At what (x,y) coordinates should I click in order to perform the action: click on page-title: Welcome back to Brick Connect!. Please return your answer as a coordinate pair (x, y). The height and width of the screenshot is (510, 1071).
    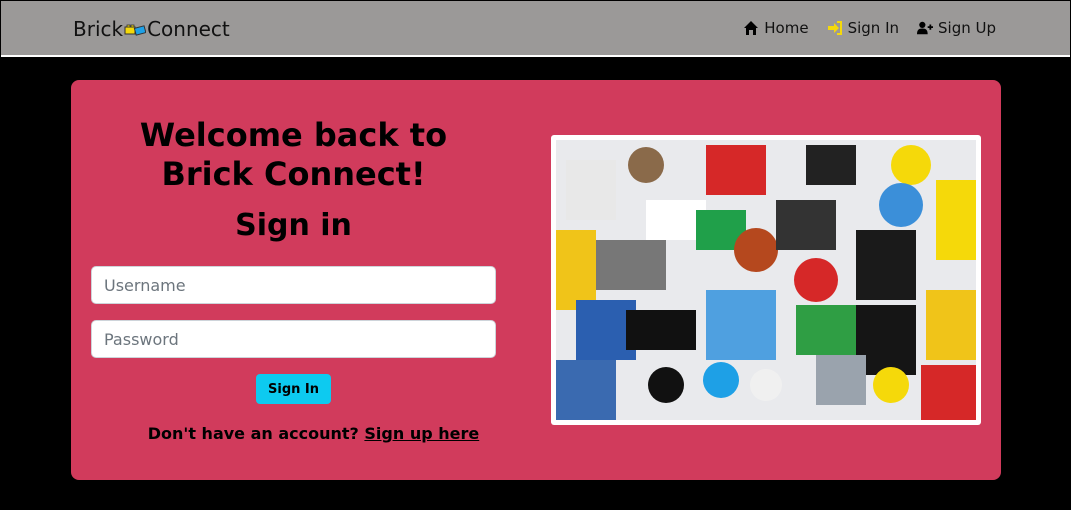
    Looking at the image, I should click on (293, 154).